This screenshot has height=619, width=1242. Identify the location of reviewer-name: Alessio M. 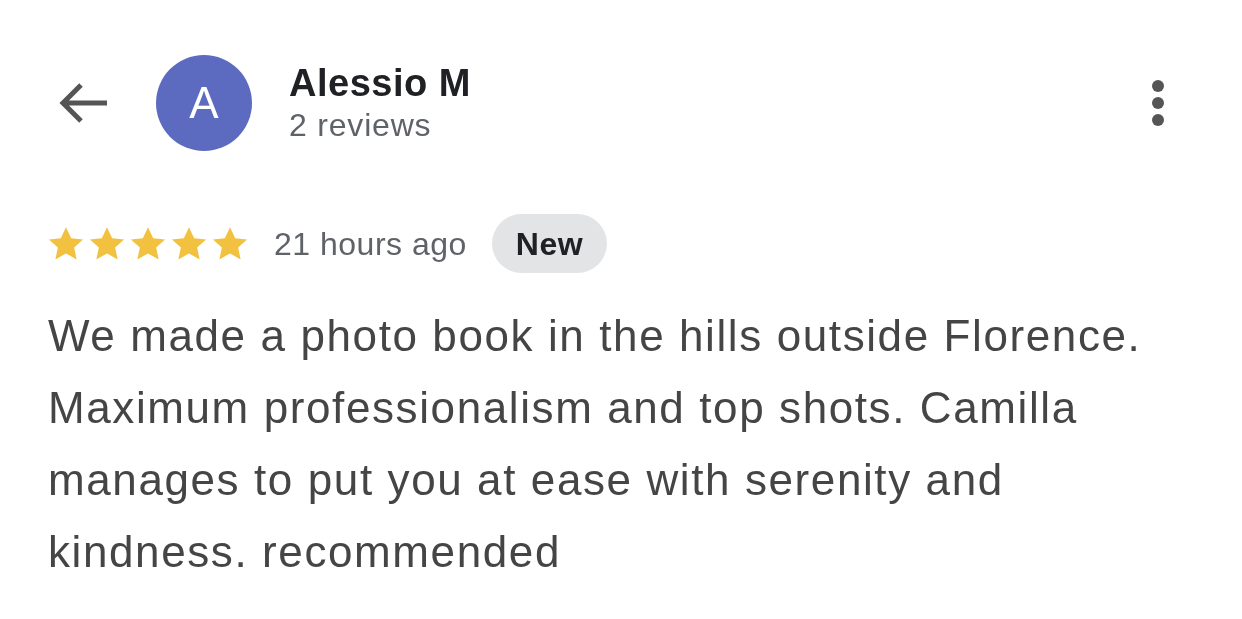
(380, 83).